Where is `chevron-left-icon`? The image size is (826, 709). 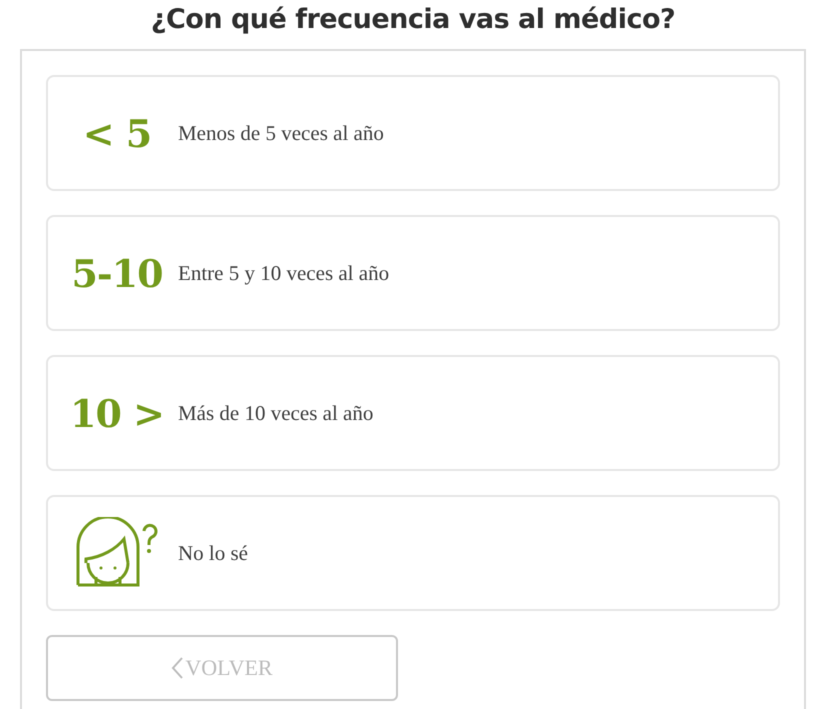 chevron-left-icon is located at coordinates (177, 668).